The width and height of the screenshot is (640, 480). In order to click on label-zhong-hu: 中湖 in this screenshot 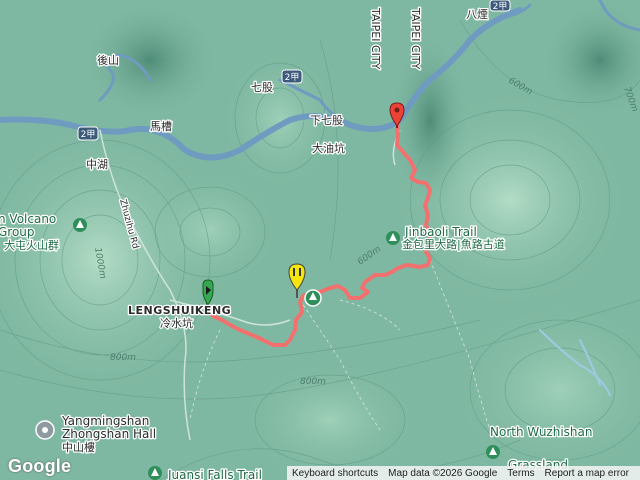, I will do `click(97, 164)`.